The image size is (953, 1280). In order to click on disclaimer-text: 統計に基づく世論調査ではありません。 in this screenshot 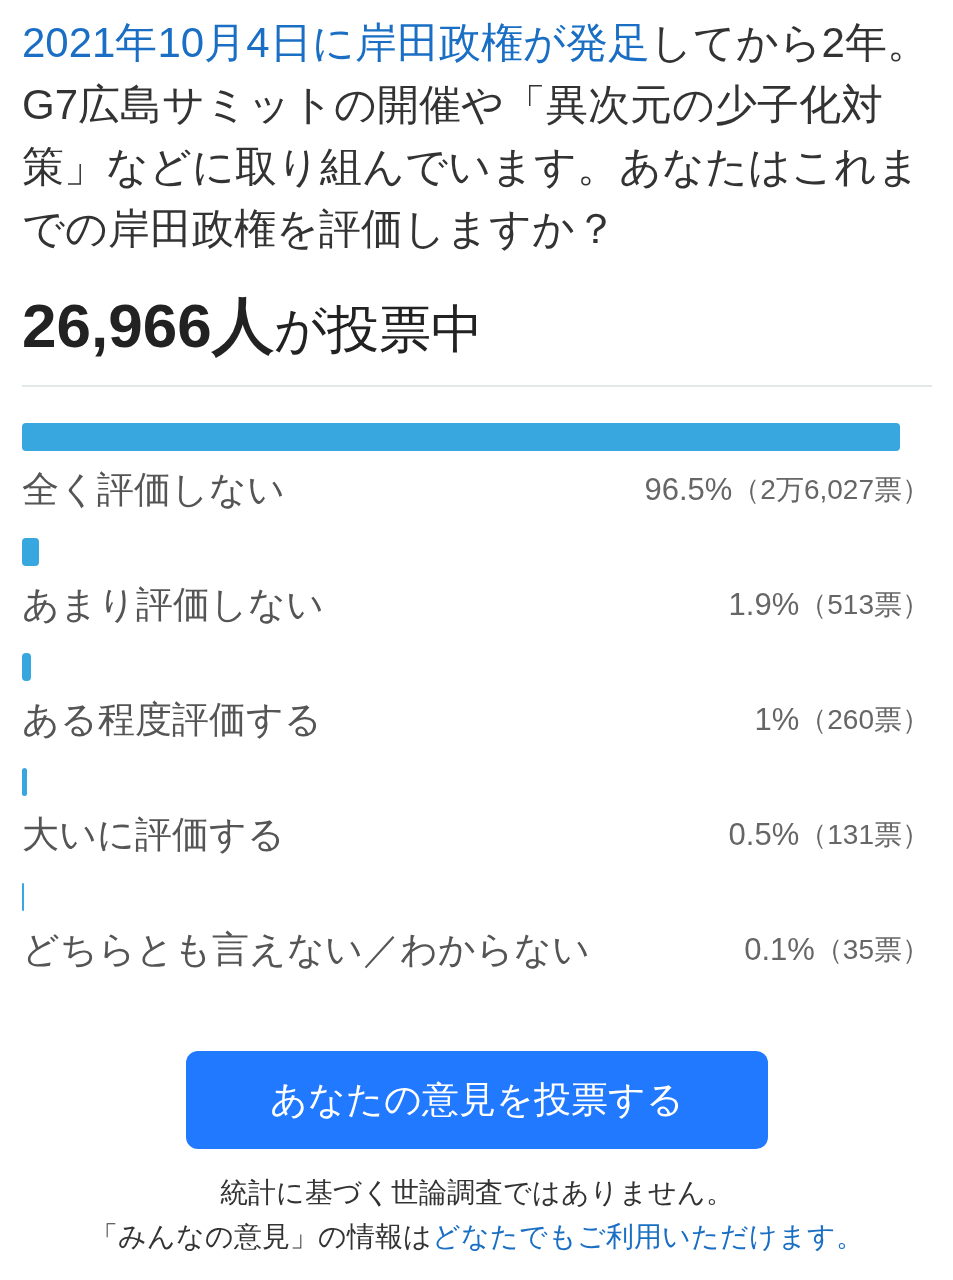, I will do `click(477, 1193)`.